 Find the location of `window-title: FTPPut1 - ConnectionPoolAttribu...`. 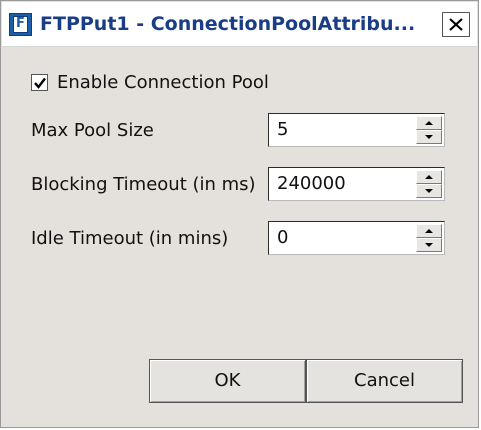

window-title: FTPPut1 - ConnectionPoolAttribu... is located at coordinates (228, 24).